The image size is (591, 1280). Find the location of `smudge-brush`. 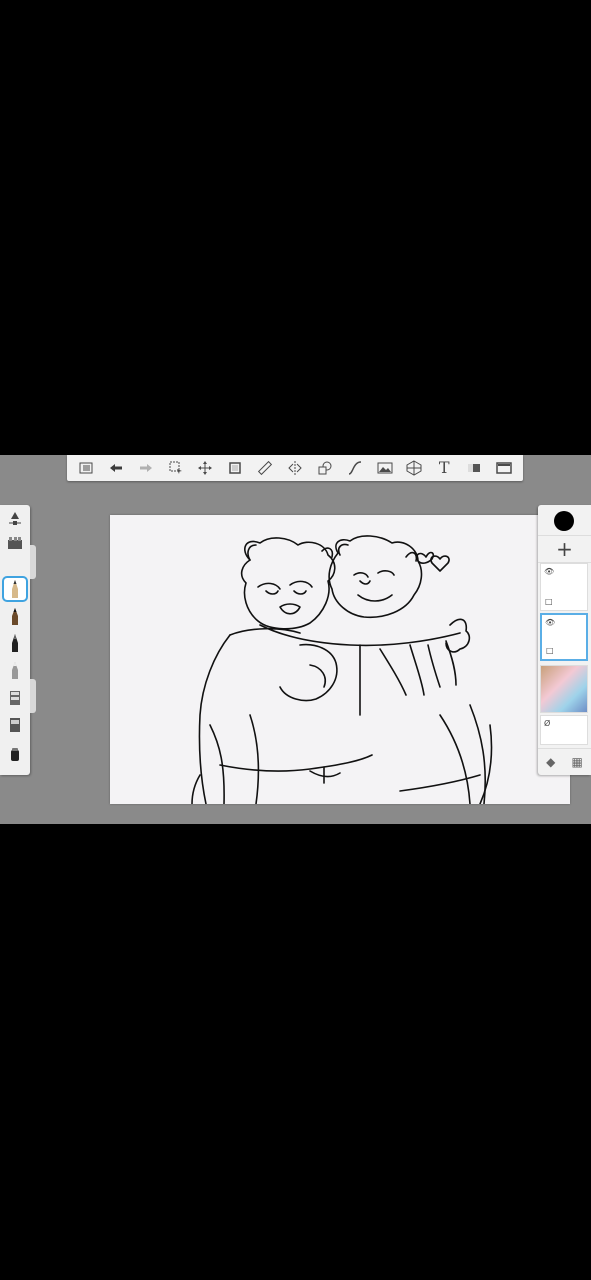

smudge-brush is located at coordinates (15, 754).